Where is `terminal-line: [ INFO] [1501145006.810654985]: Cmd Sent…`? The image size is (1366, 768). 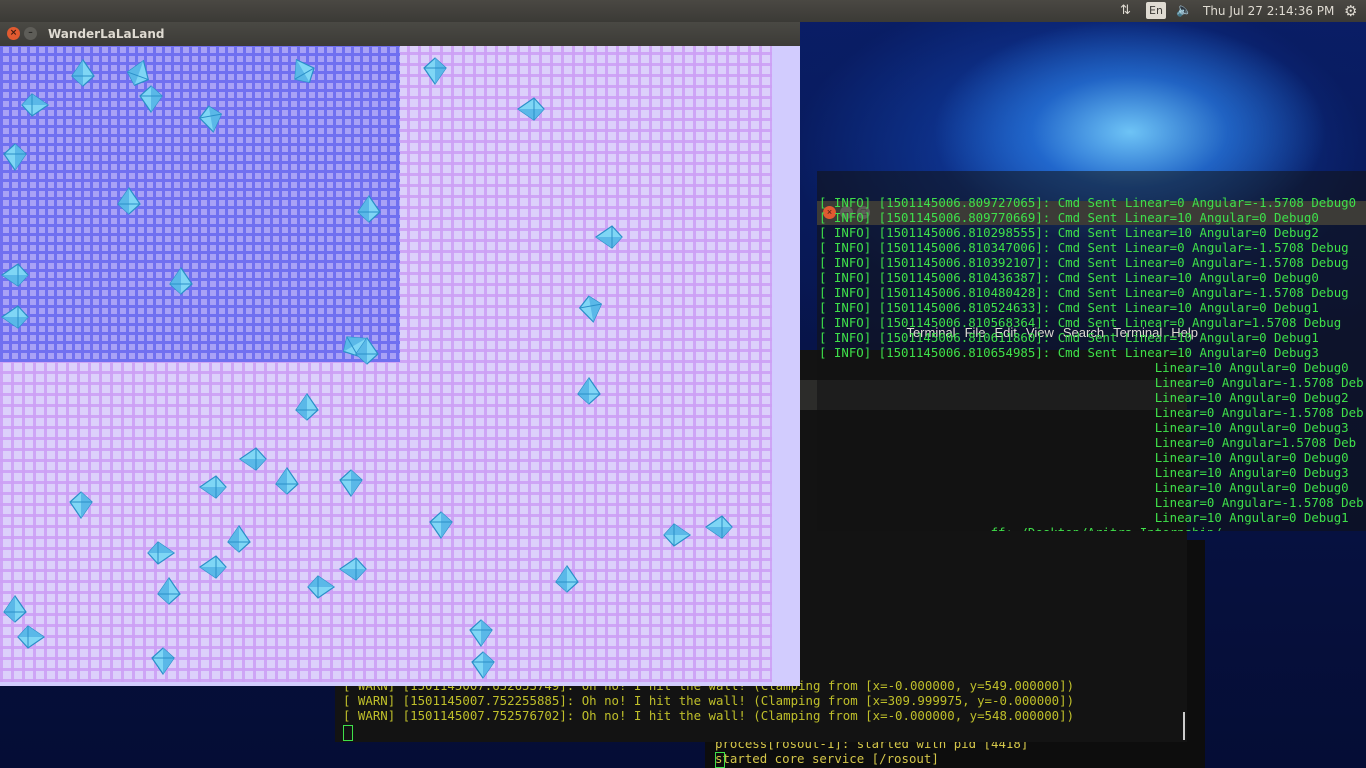
terminal-line: [ INFO] [1501145006.810654985]: Cmd Sent… is located at coordinates (1069, 352).